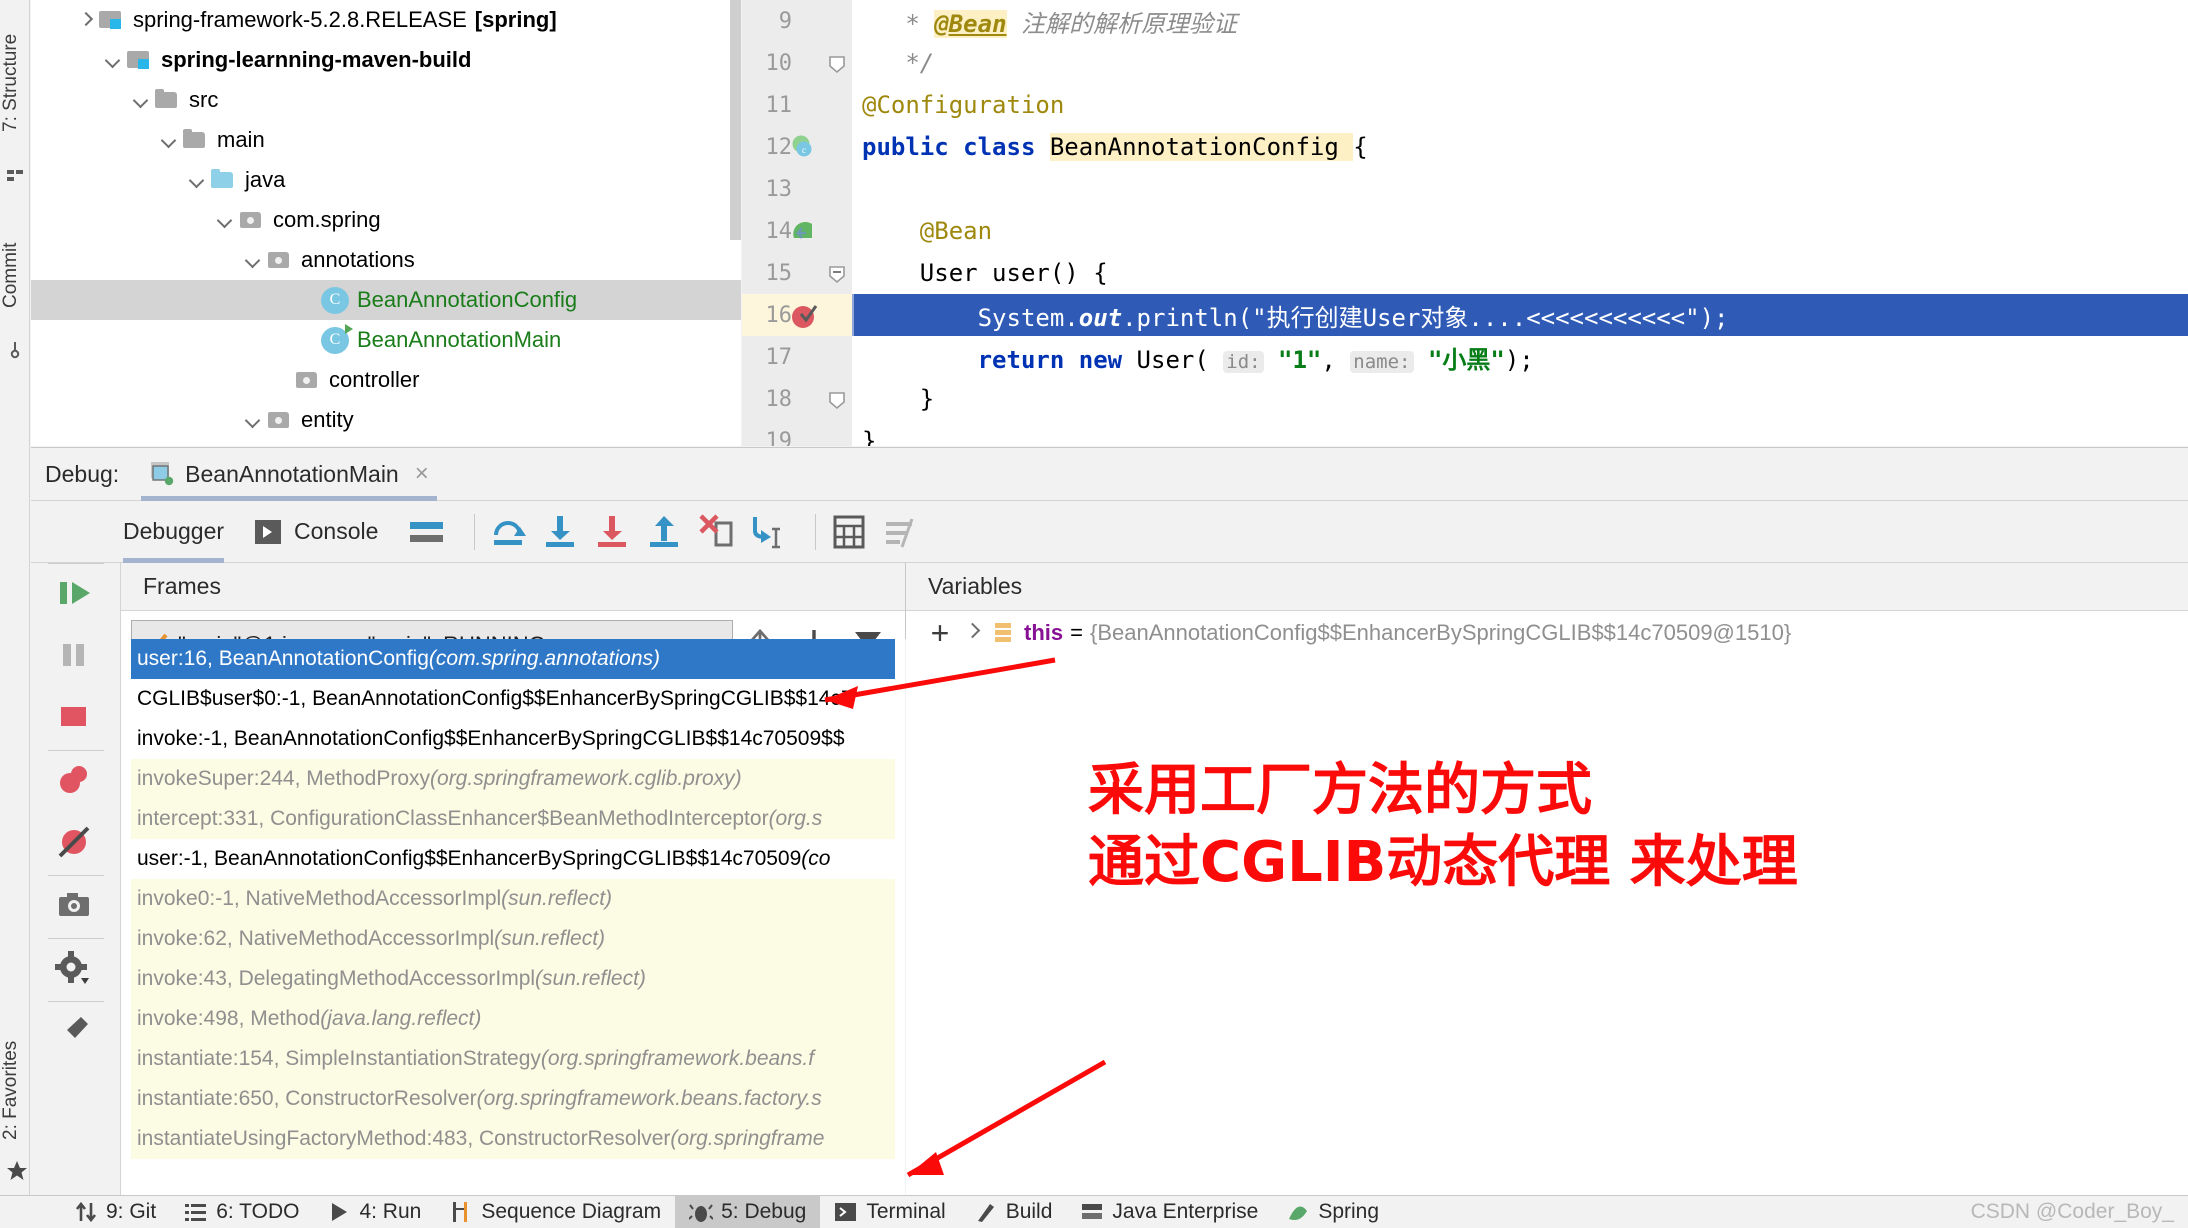 The image size is (2188, 1228). What do you see at coordinates (15, 275) in the screenshot?
I see `sidebar-item-commit: Commit` at bounding box center [15, 275].